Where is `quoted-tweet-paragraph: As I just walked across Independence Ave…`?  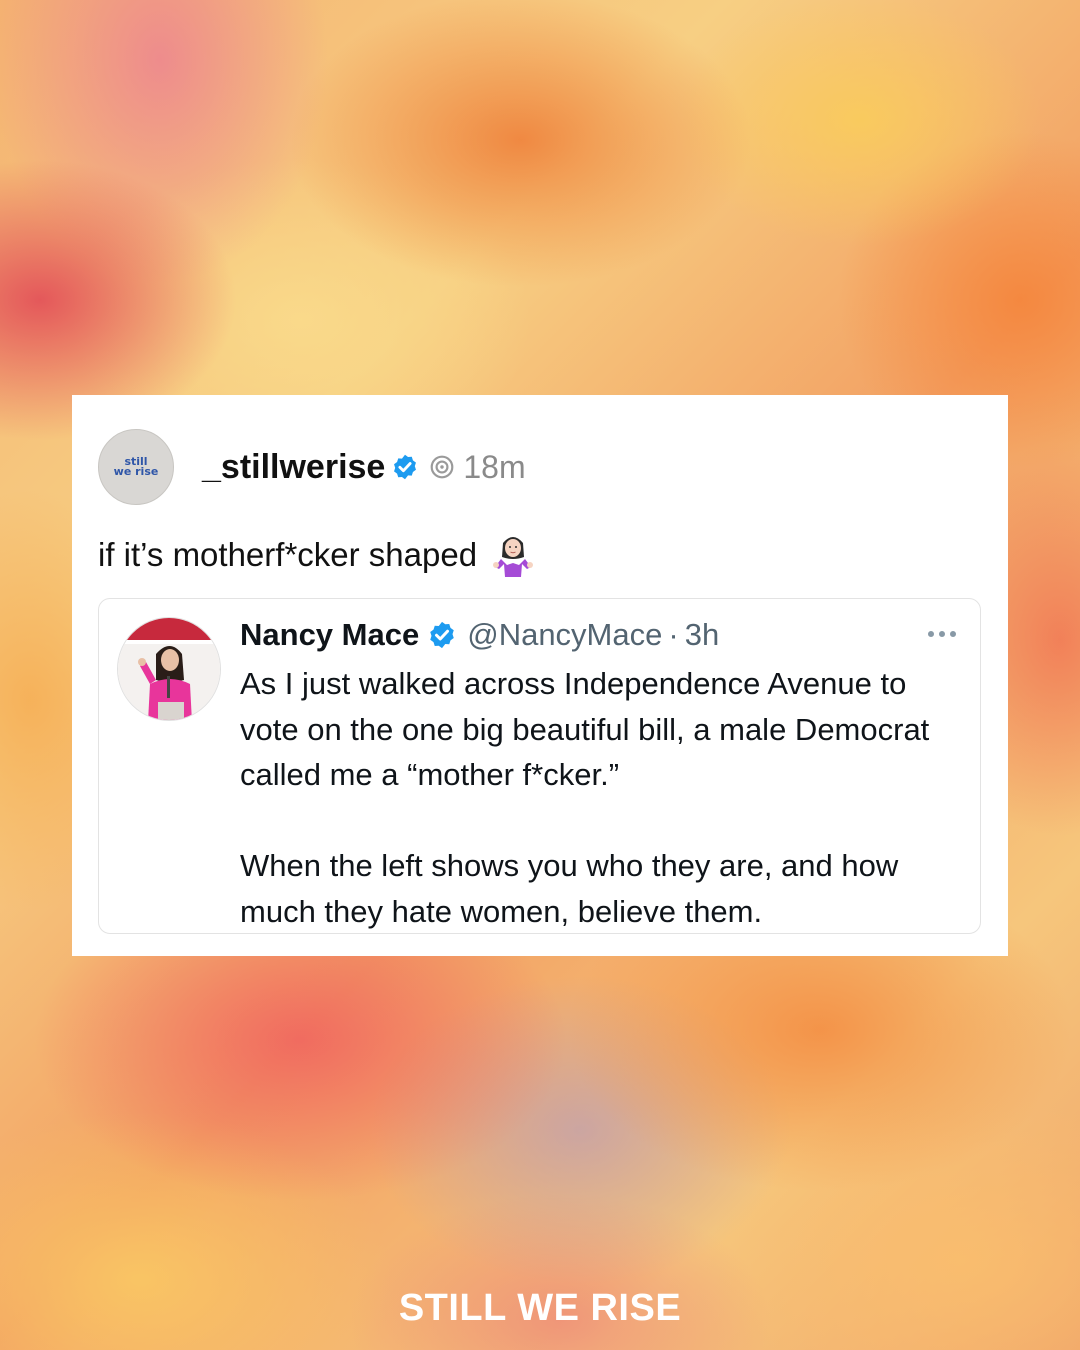 quoted-tweet-paragraph: As I just walked across Independence Ave… is located at coordinates (585, 729).